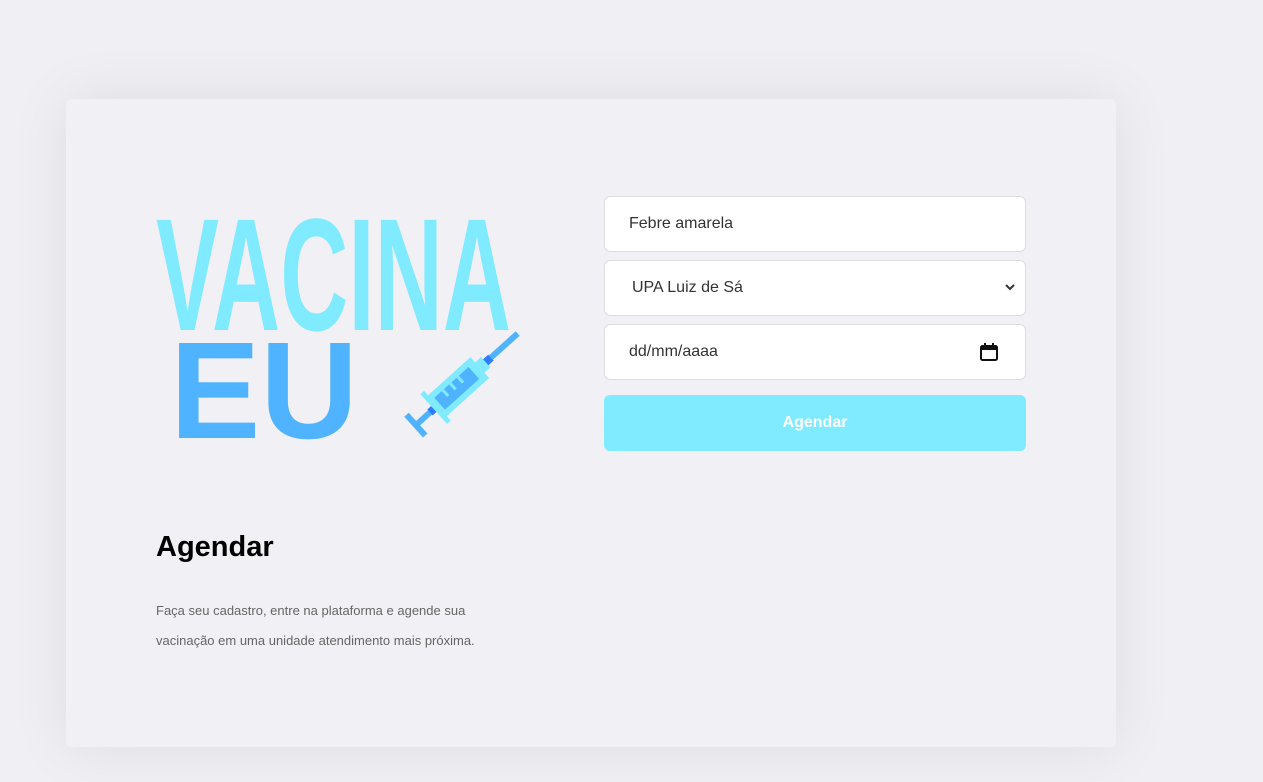 The height and width of the screenshot is (782, 1263). I want to click on calendar-icon, so click(989, 352).